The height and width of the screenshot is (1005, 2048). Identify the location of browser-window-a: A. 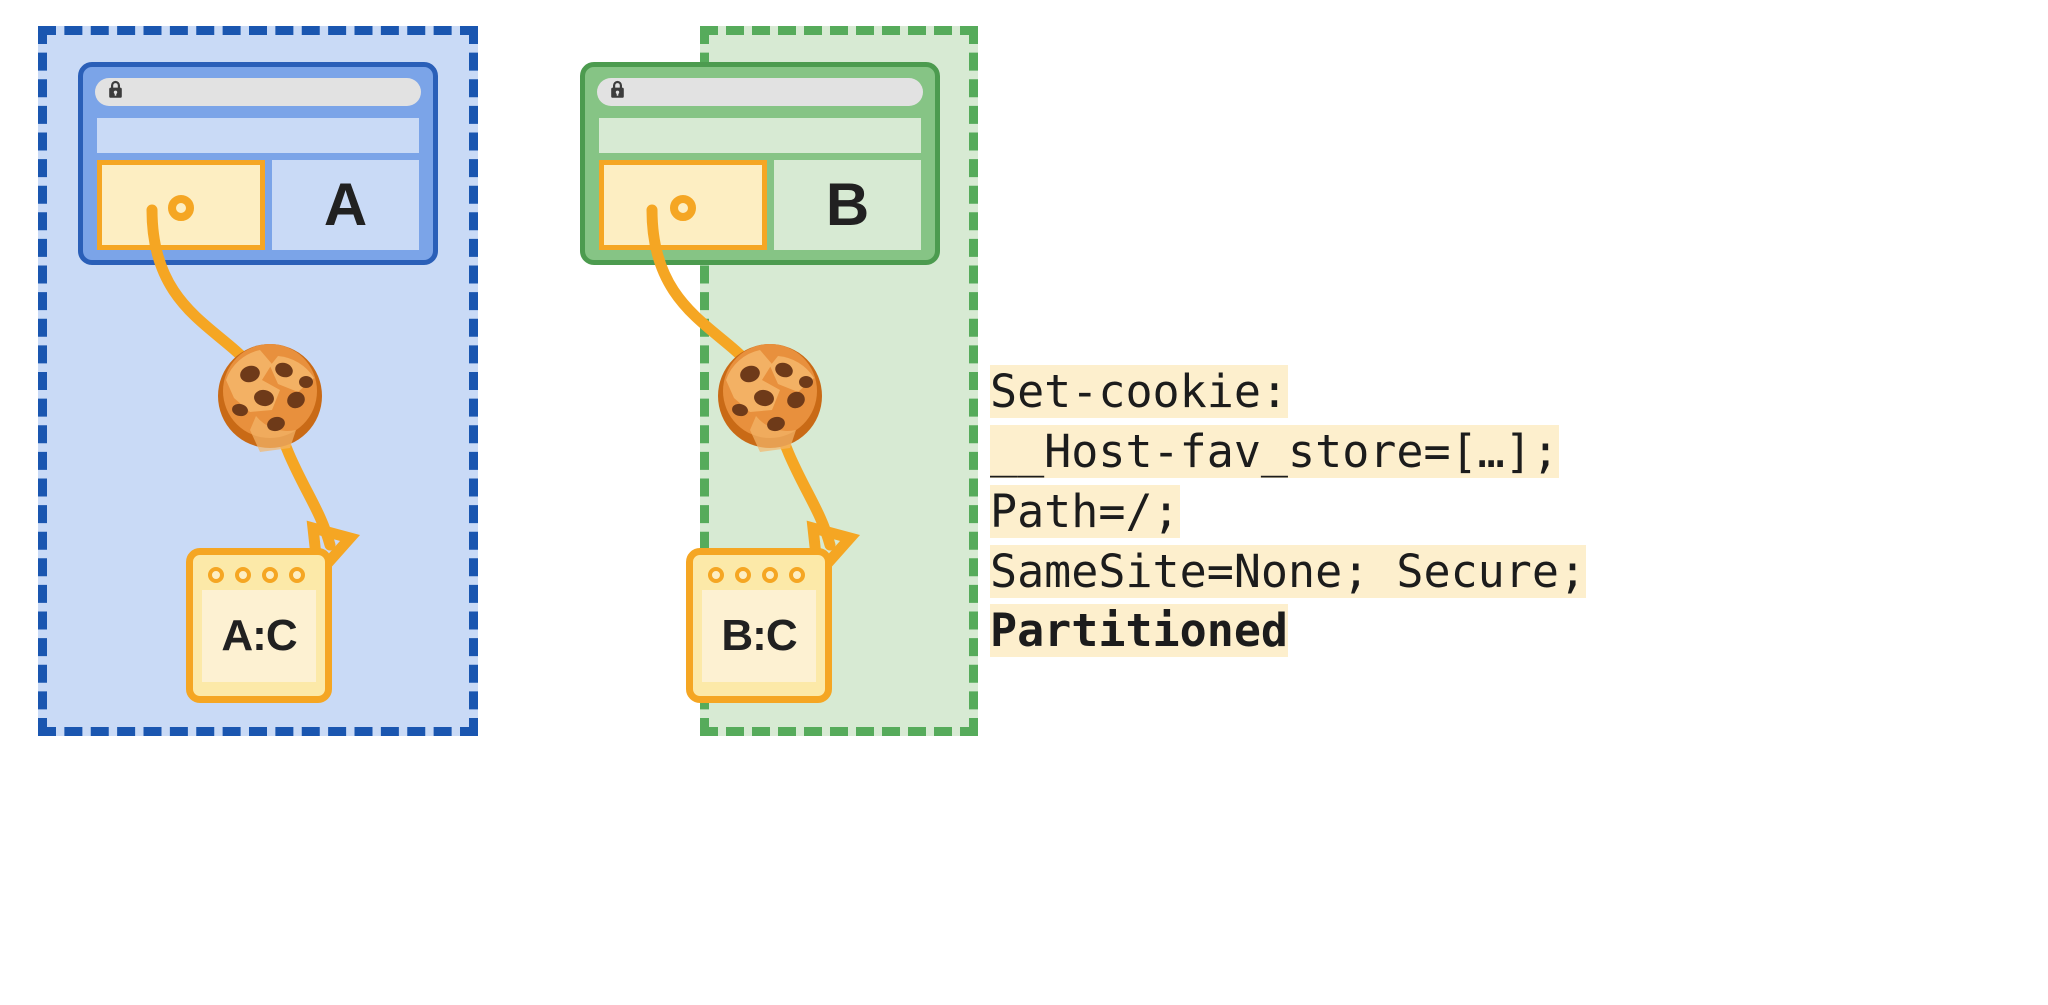
(258, 163).